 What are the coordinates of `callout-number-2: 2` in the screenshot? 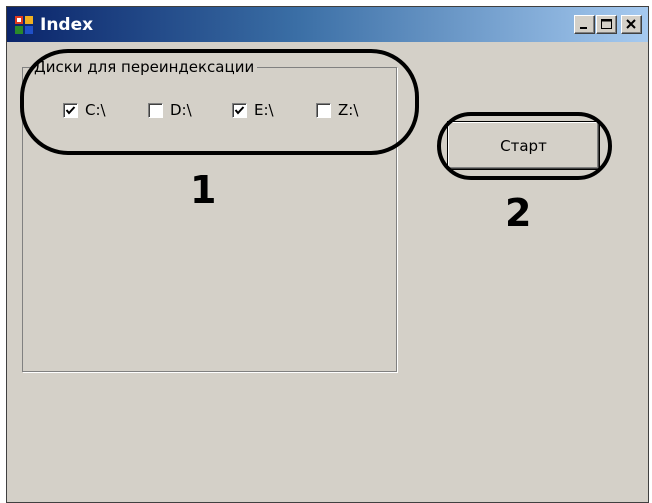 It's located at (518, 213).